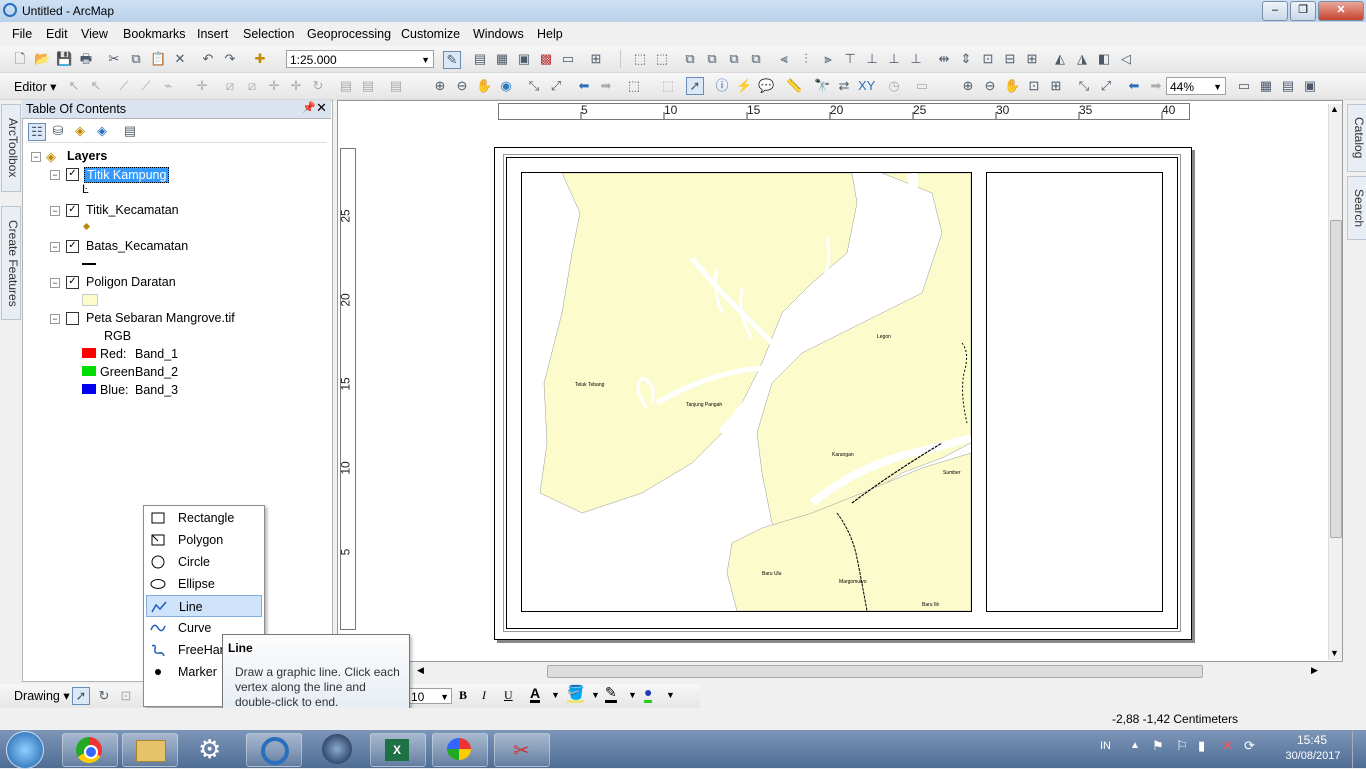 The width and height of the screenshot is (1366, 769). What do you see at coordinates (1227, 746) in the screenshot?
I see `volume-muted-icon: ✕` at bounding box center [1227, 746].